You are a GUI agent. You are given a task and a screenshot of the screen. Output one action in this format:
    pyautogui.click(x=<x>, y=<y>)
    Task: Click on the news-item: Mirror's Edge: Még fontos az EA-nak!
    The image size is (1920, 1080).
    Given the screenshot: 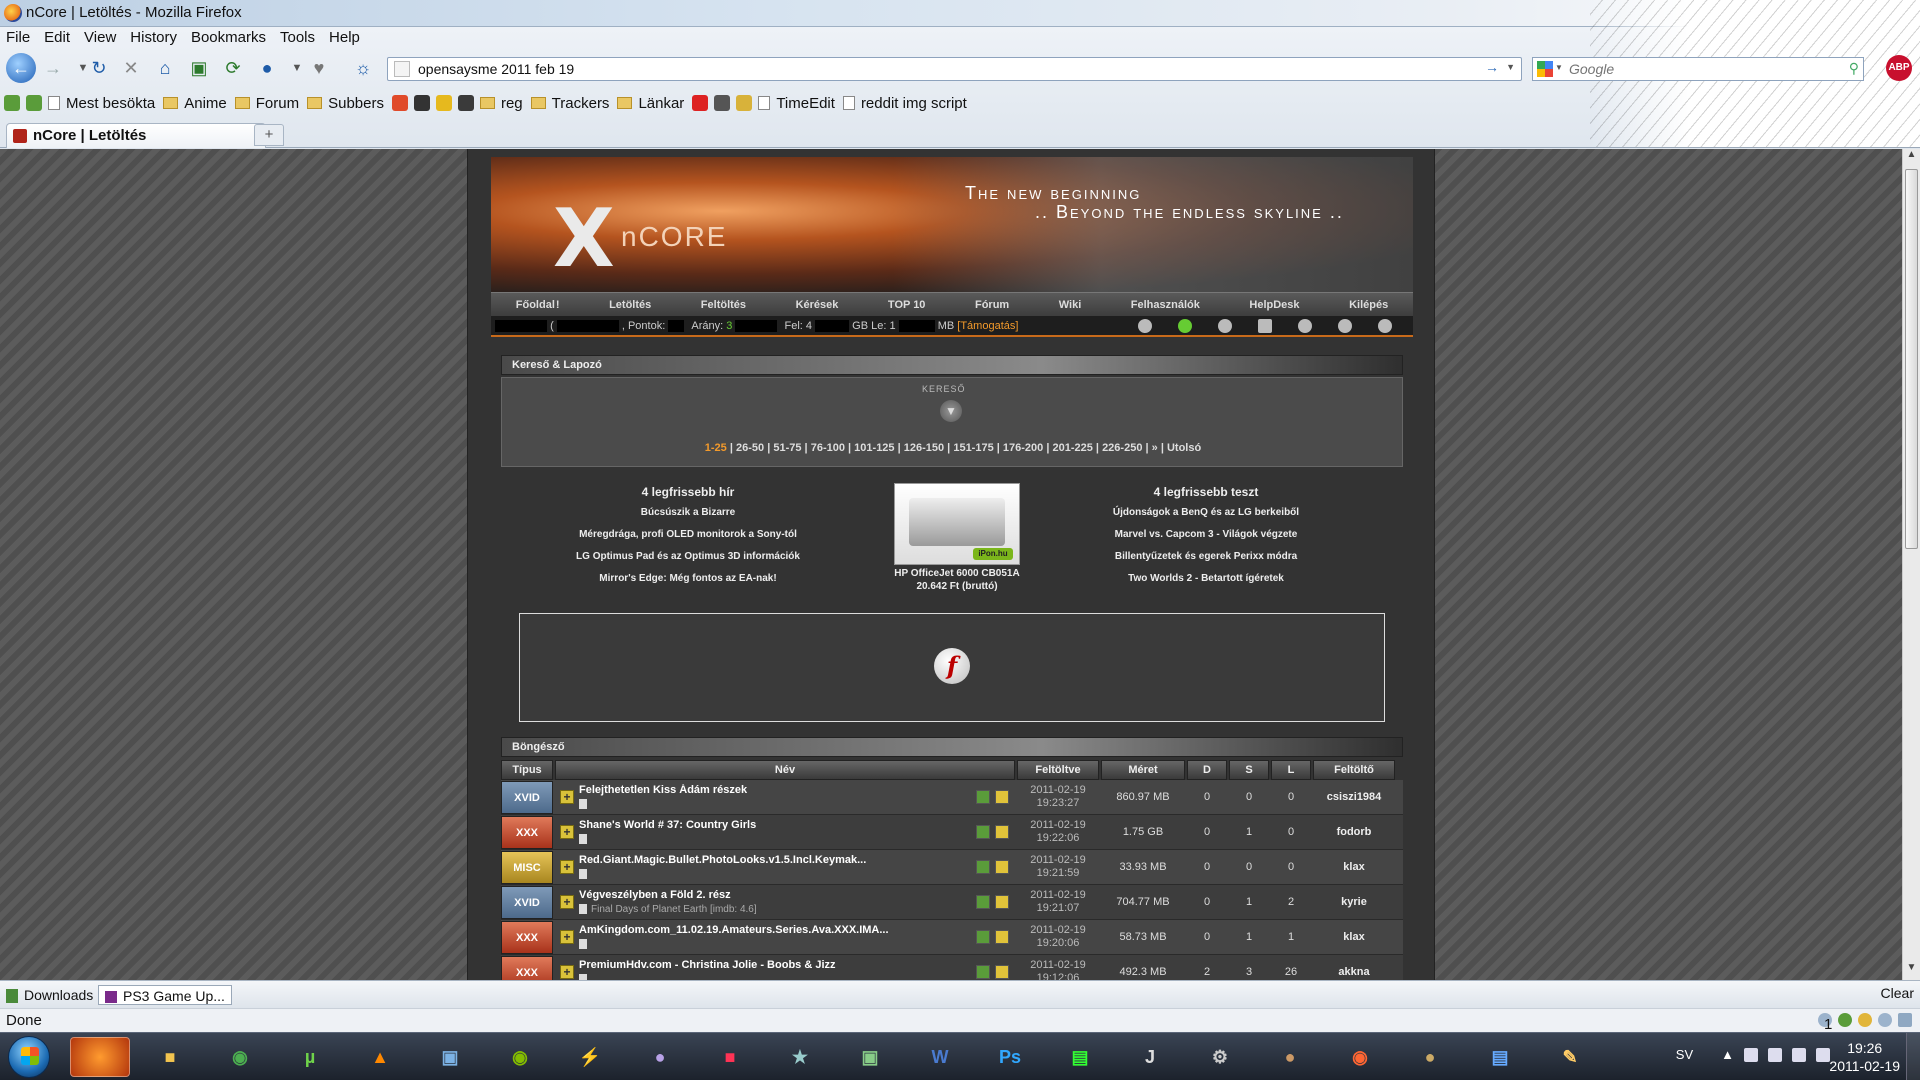 What is the action you would take?
    pyautogui.click(x=688, y=578)
    